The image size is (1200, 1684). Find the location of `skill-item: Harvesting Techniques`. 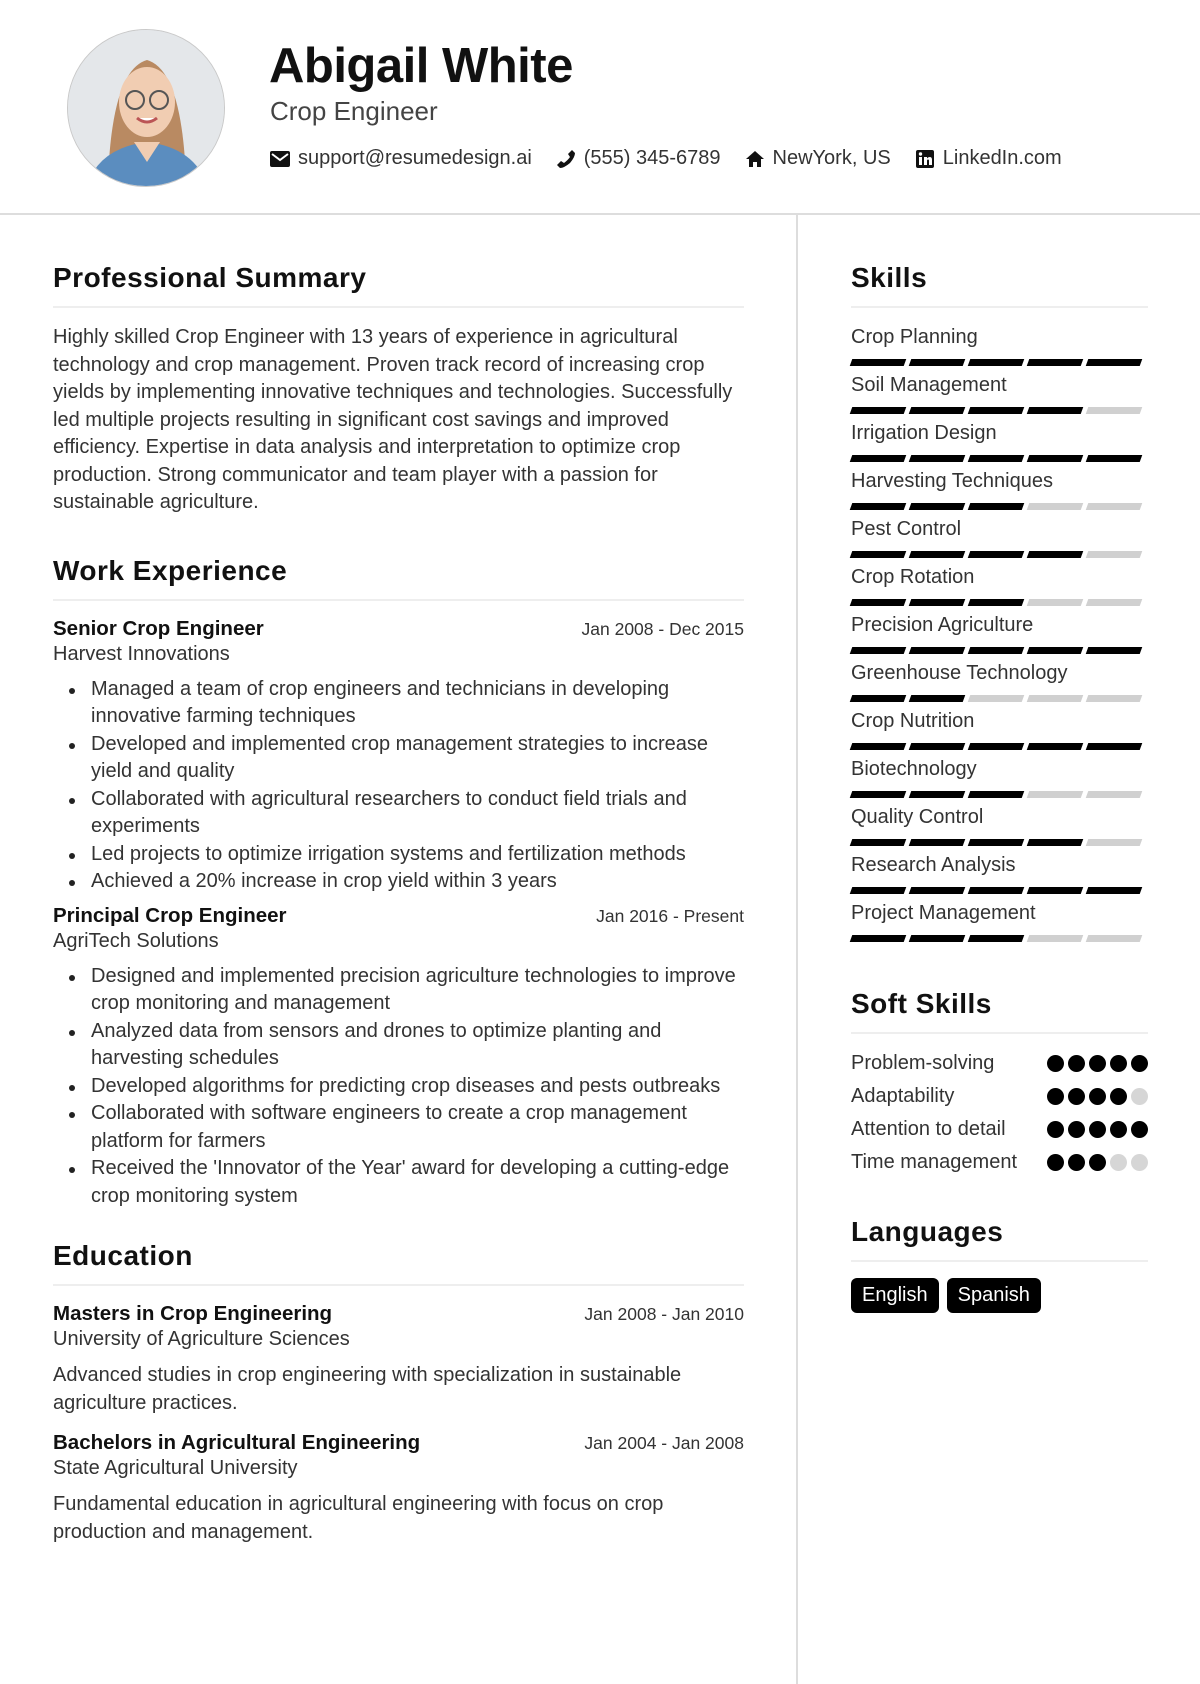

skill-item: Harvesting Techniques is located at coordinates (998, 489).